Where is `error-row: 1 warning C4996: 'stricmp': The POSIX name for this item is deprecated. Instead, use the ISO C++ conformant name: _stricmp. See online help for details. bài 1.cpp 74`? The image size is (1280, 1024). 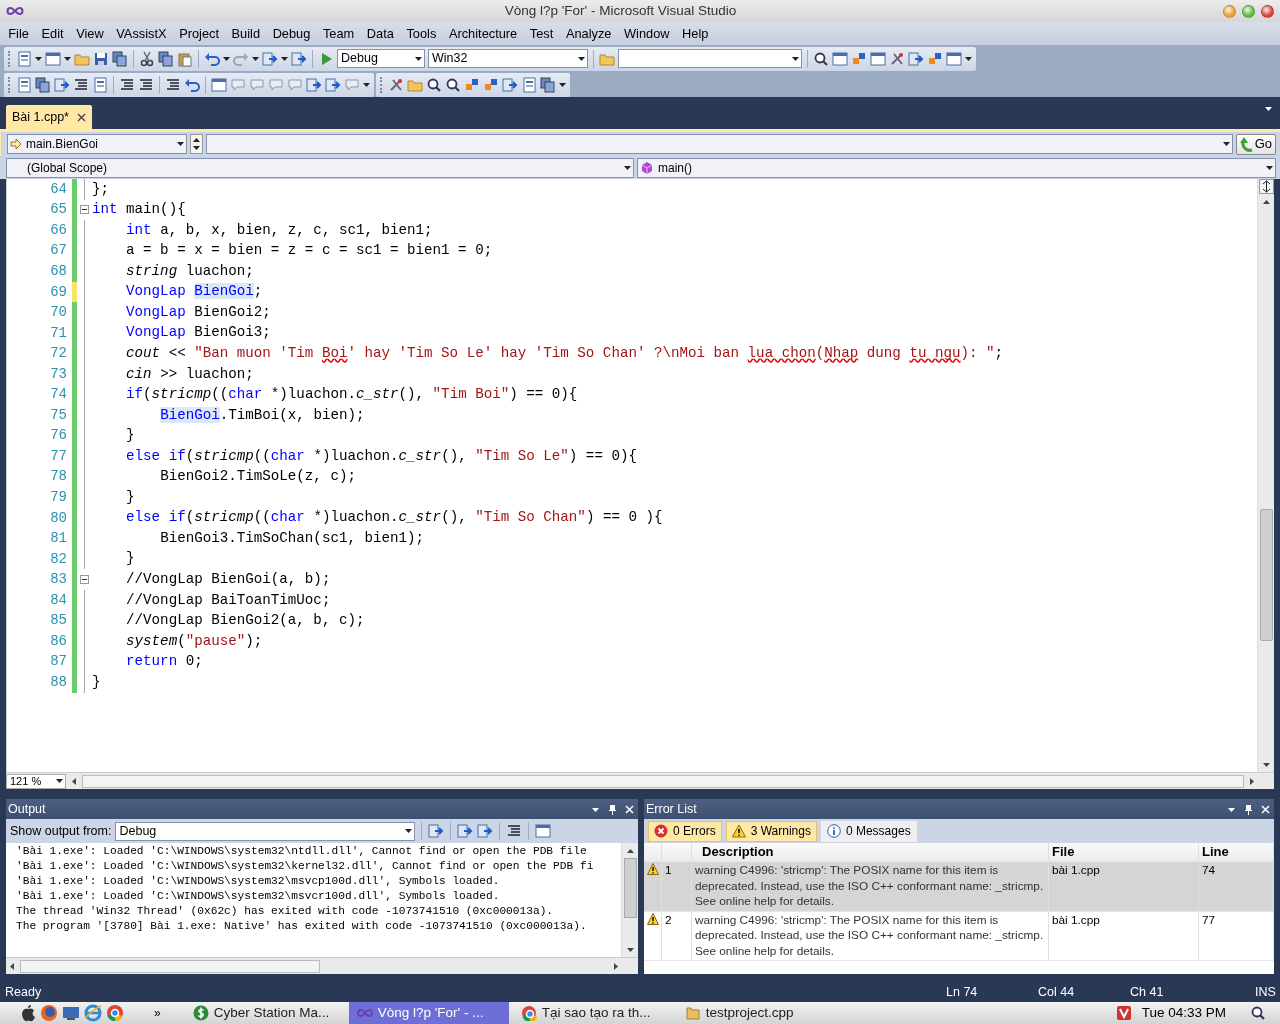 error-row: 1 warning C4996: 'stricmp': The POSIX name for this item is deprecated. Instead, use the ISO C++ conformant name: _stricmp. See online help for details. bài 1.cpp 74 is located at coordinates (959, 887).